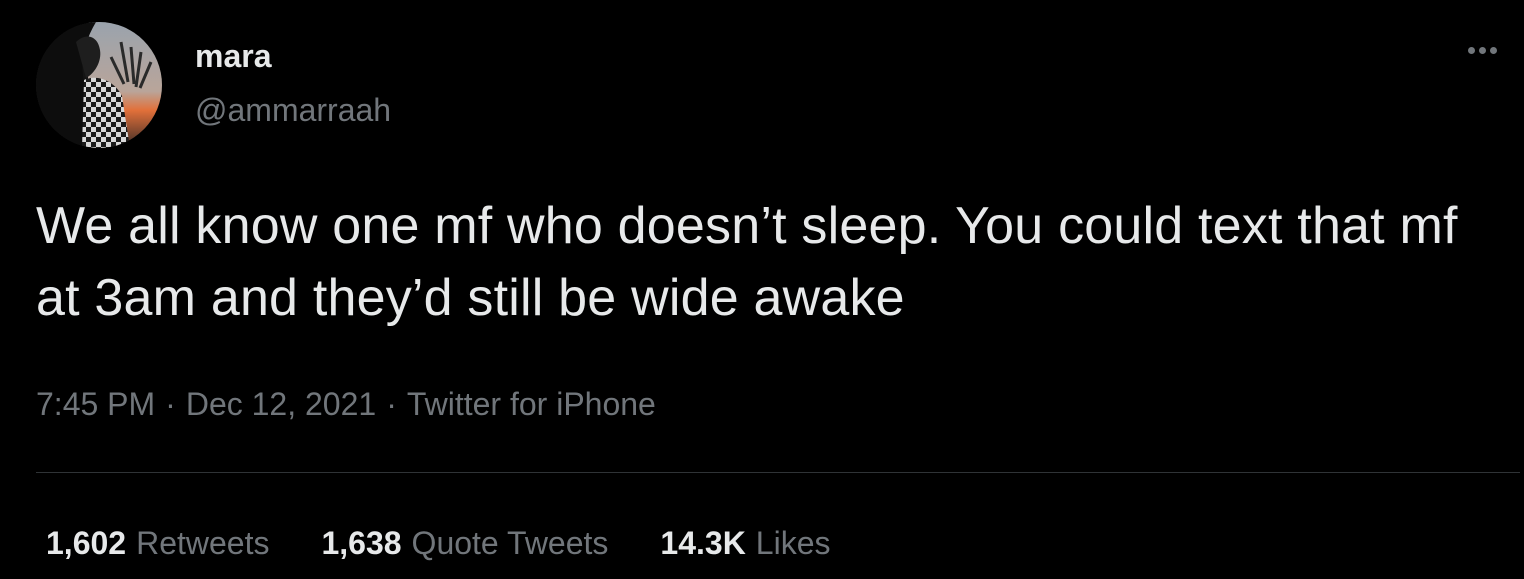 The width and height of the screenshot is (1524, 579). What do you see at coordinates (778, 472) in the screenshot?
I see `divider` at bounding box center [778, 472].